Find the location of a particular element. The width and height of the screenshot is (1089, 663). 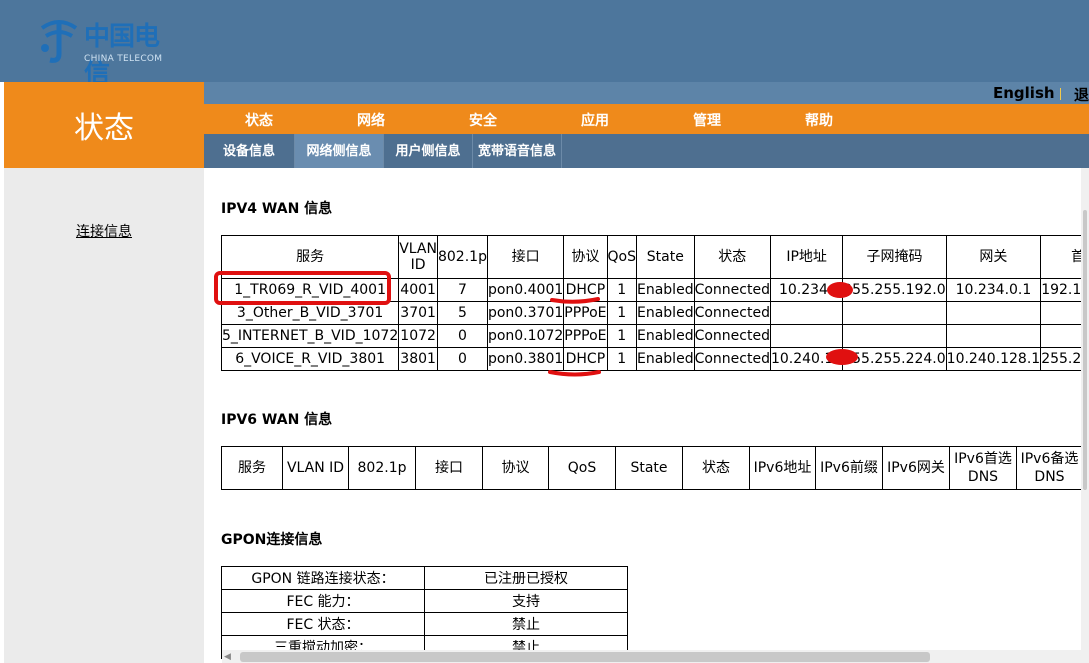

table-cell: 1_TR069_R_VID_4001 is located at coordinates (310, 290).